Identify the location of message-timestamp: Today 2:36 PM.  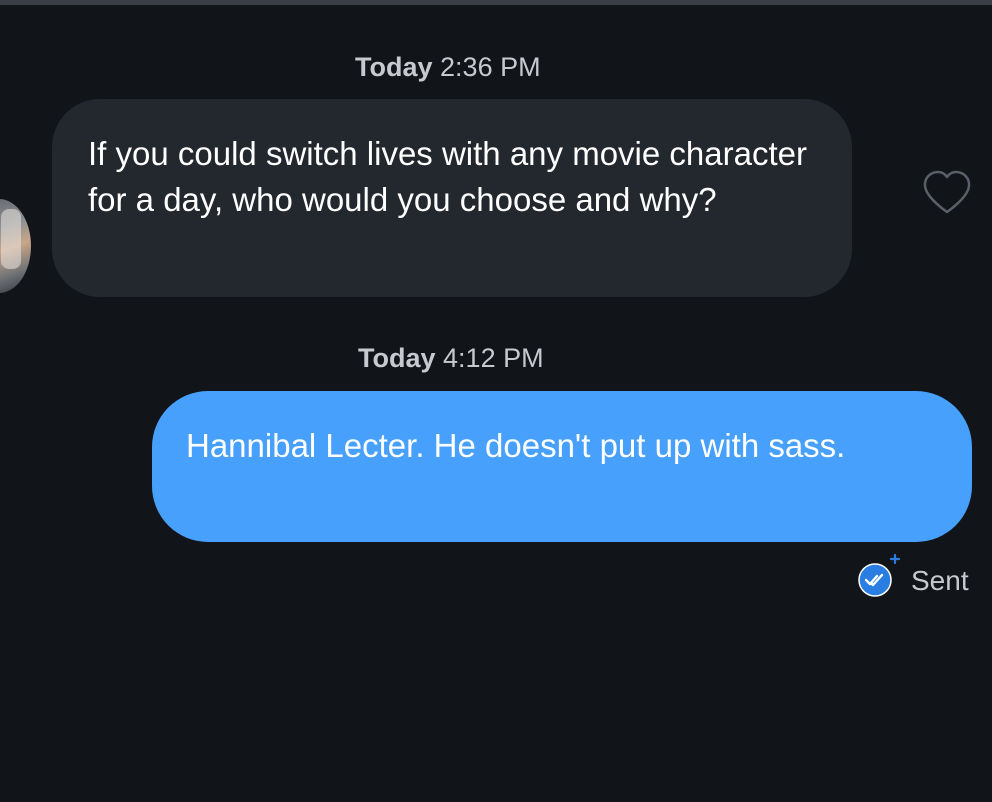
(448, 67).